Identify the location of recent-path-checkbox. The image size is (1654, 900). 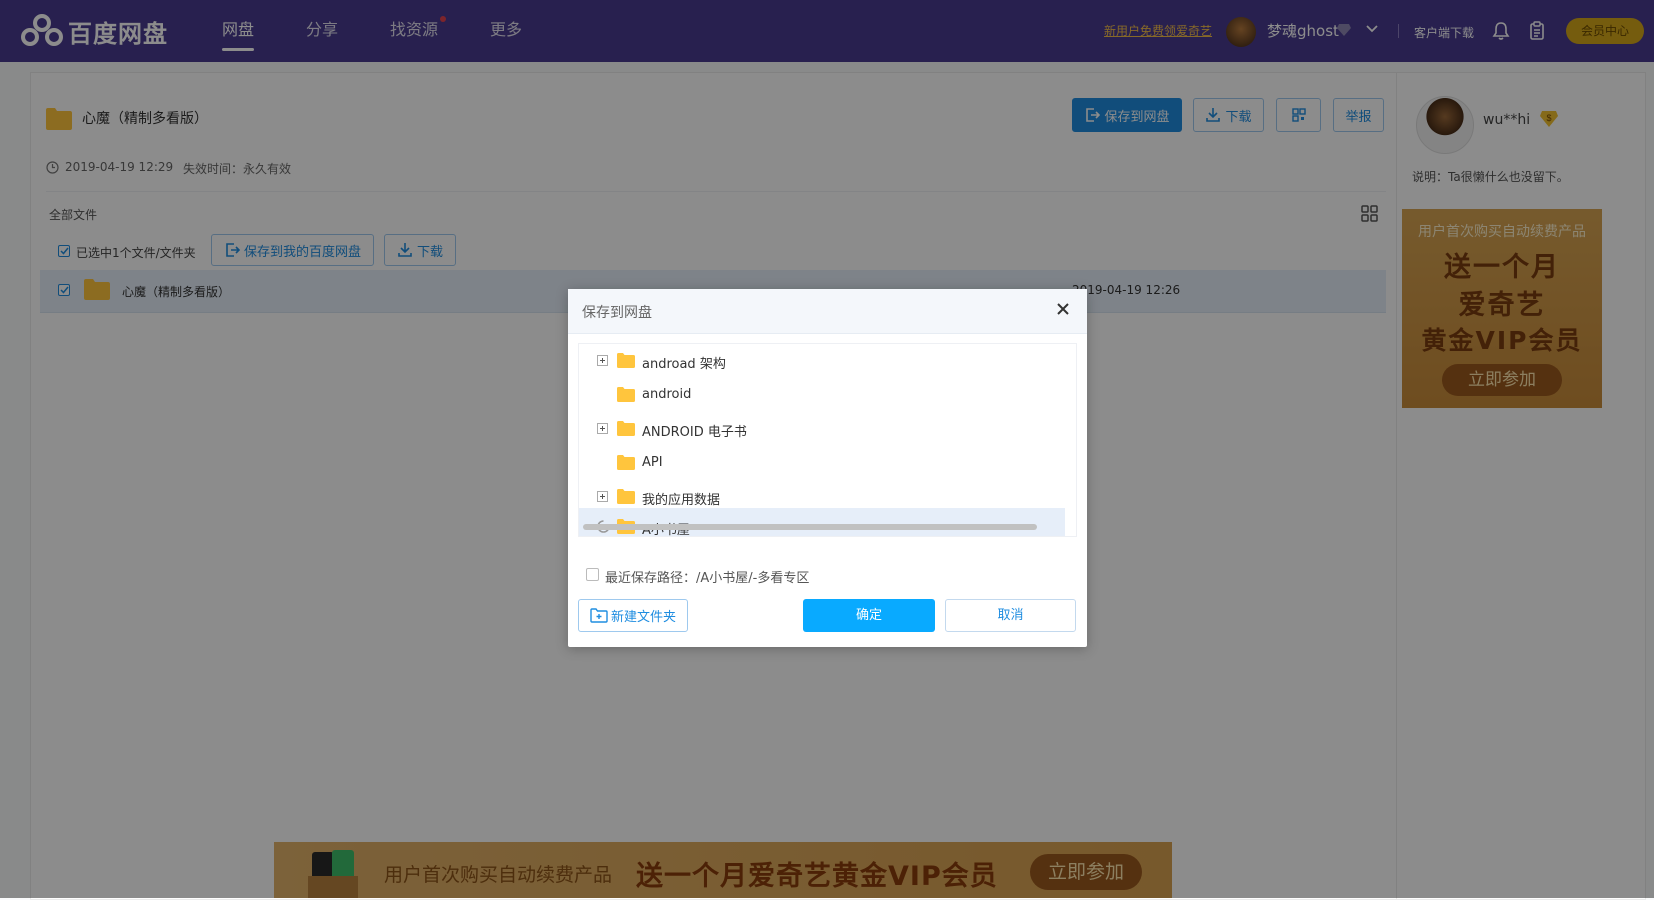
(592, 574).